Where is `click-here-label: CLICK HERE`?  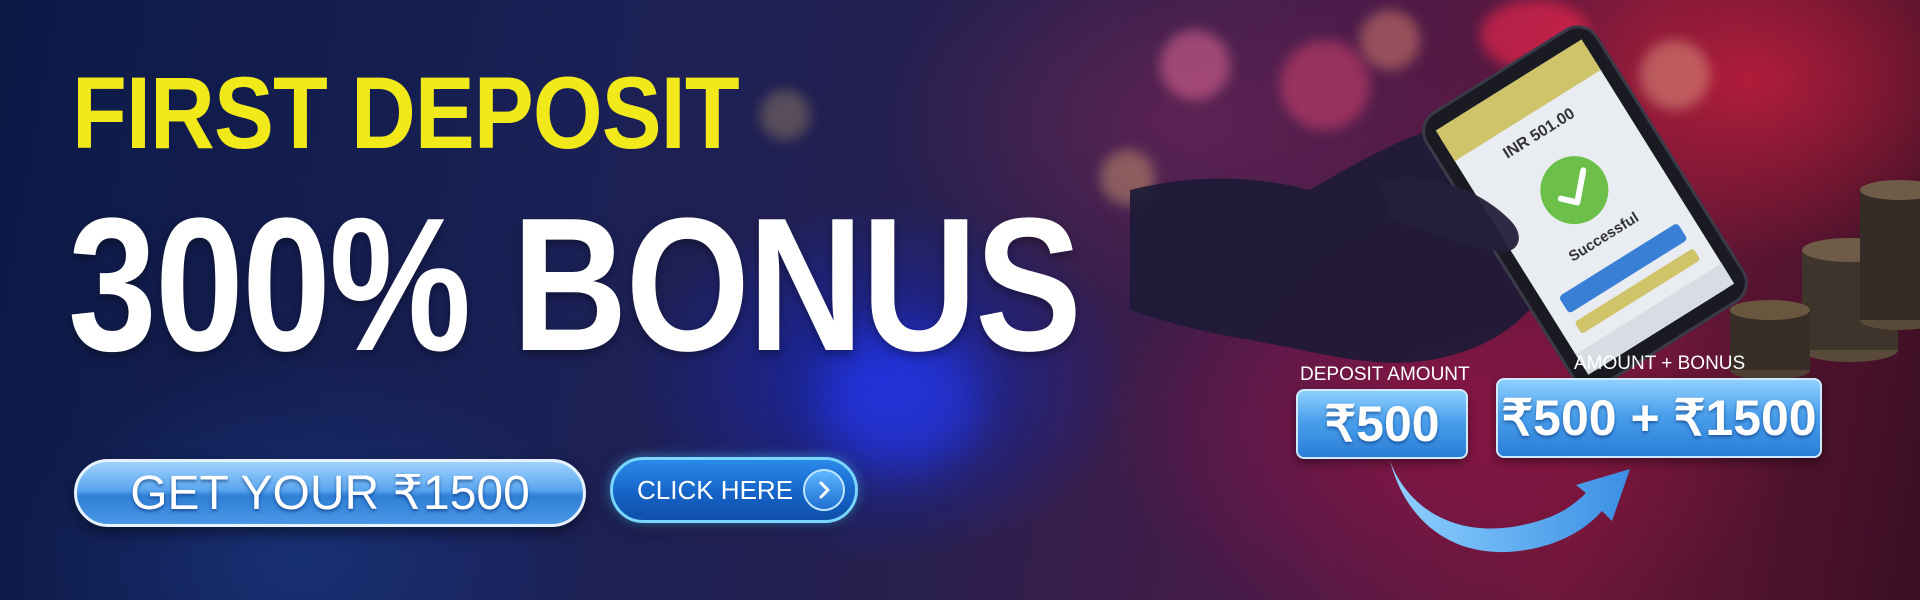
click-here-label: CLICK HERE is located at coordinates (715, 489).